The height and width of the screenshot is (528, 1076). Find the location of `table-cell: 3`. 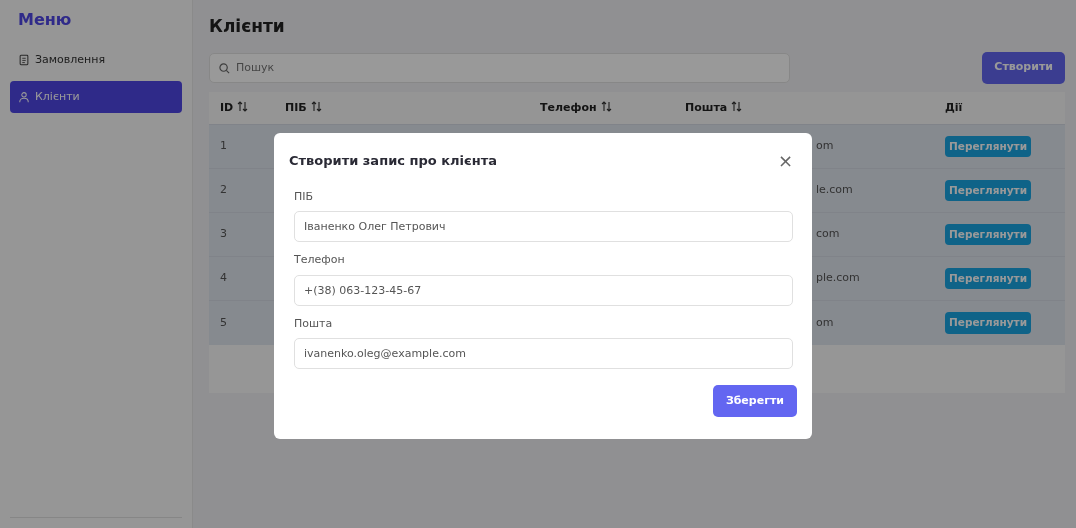

table-cell: 3 is located at coordinates (241, 234).